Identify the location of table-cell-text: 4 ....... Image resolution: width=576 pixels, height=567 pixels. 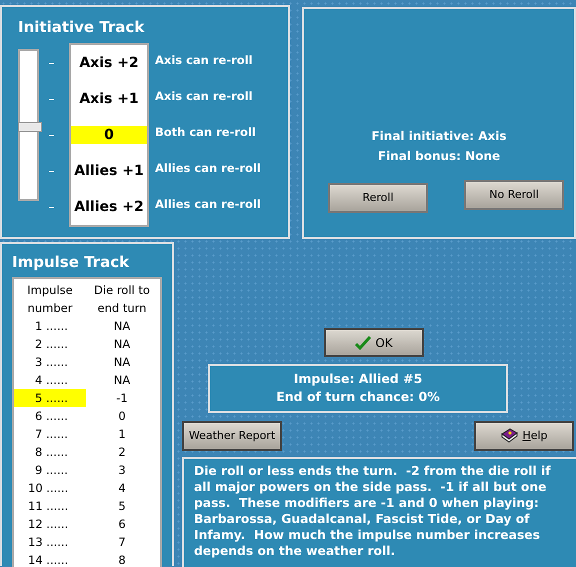
(51, 380).